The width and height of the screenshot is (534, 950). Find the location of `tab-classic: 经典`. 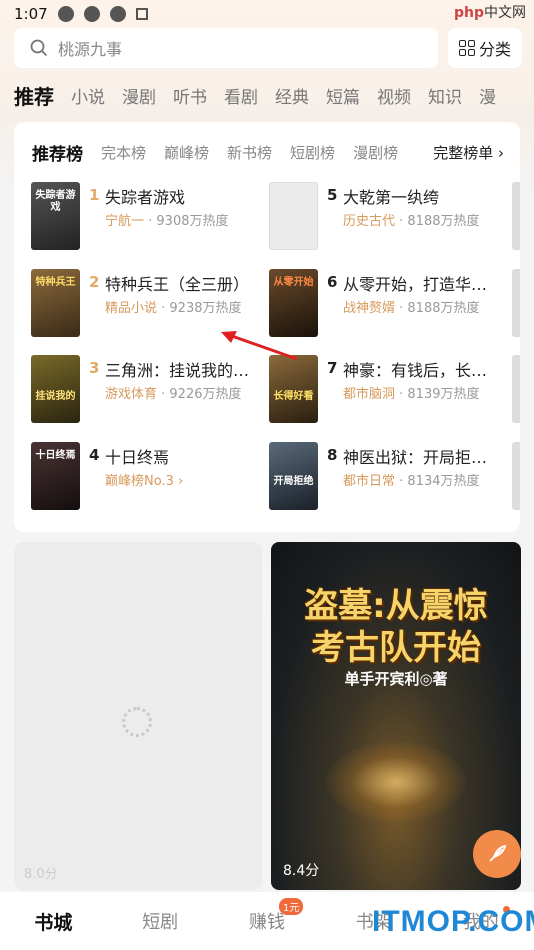

tab-classic: 经典 is located at coordinates (292, 95).